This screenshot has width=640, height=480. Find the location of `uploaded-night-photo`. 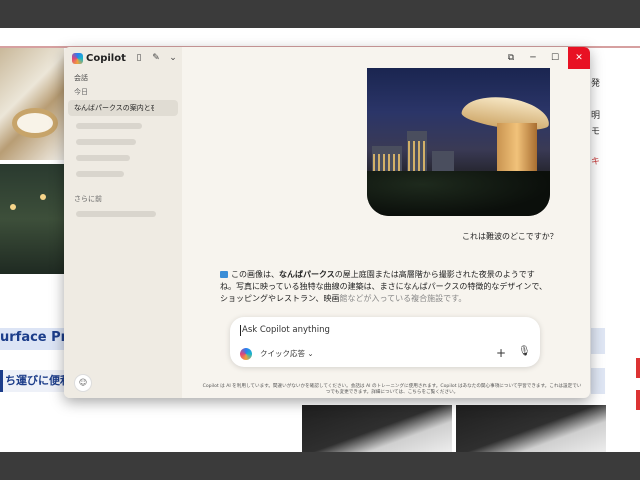

uploaded-night-photo is located at coordinates (458, 142).